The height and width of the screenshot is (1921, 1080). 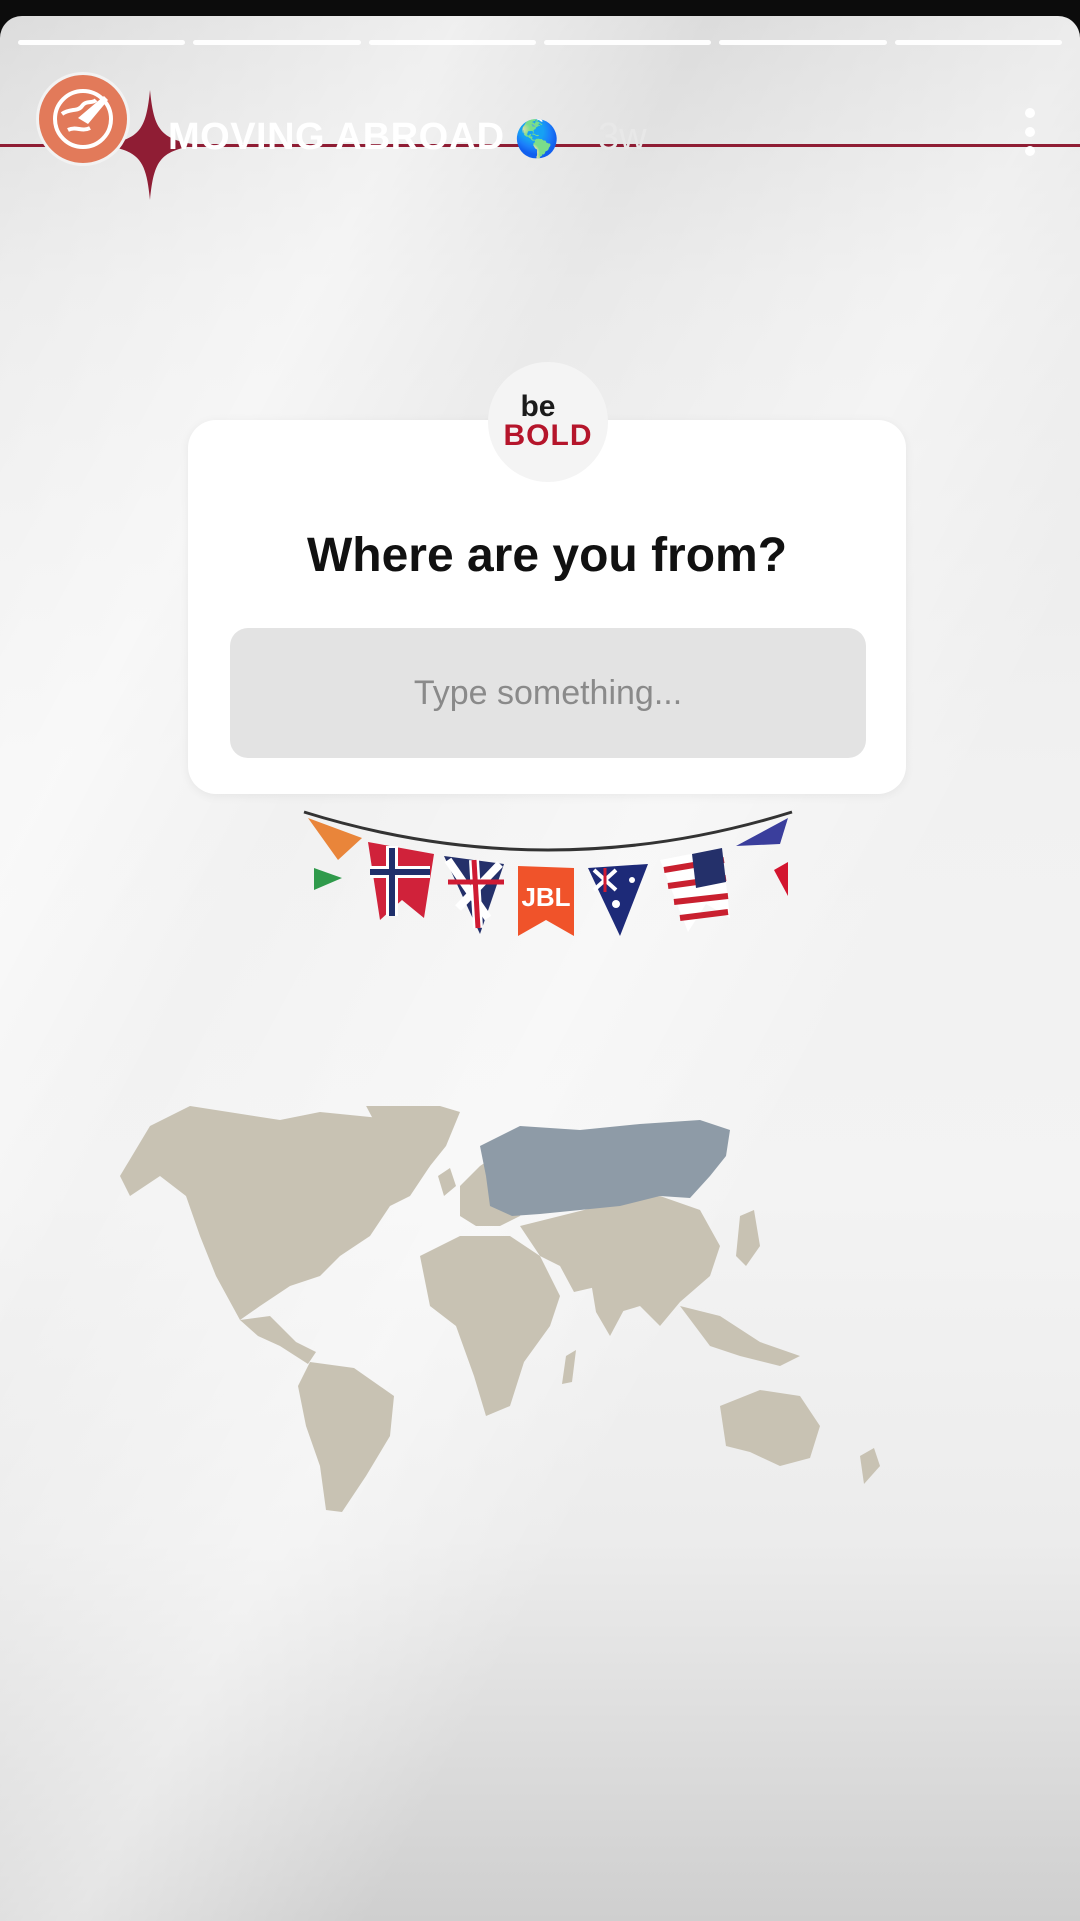 I want to click on story-progress, so click(x=540, y=42).